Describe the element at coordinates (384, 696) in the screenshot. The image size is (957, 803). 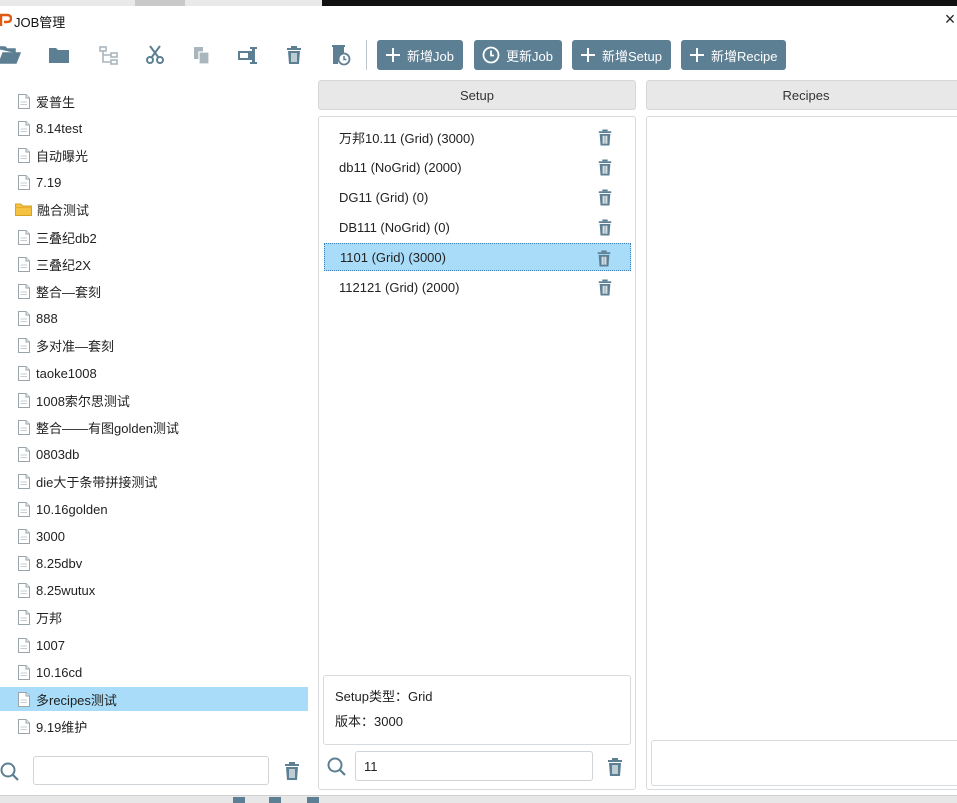
I see `setup-type-line: Setup类型：Grid` at that location.